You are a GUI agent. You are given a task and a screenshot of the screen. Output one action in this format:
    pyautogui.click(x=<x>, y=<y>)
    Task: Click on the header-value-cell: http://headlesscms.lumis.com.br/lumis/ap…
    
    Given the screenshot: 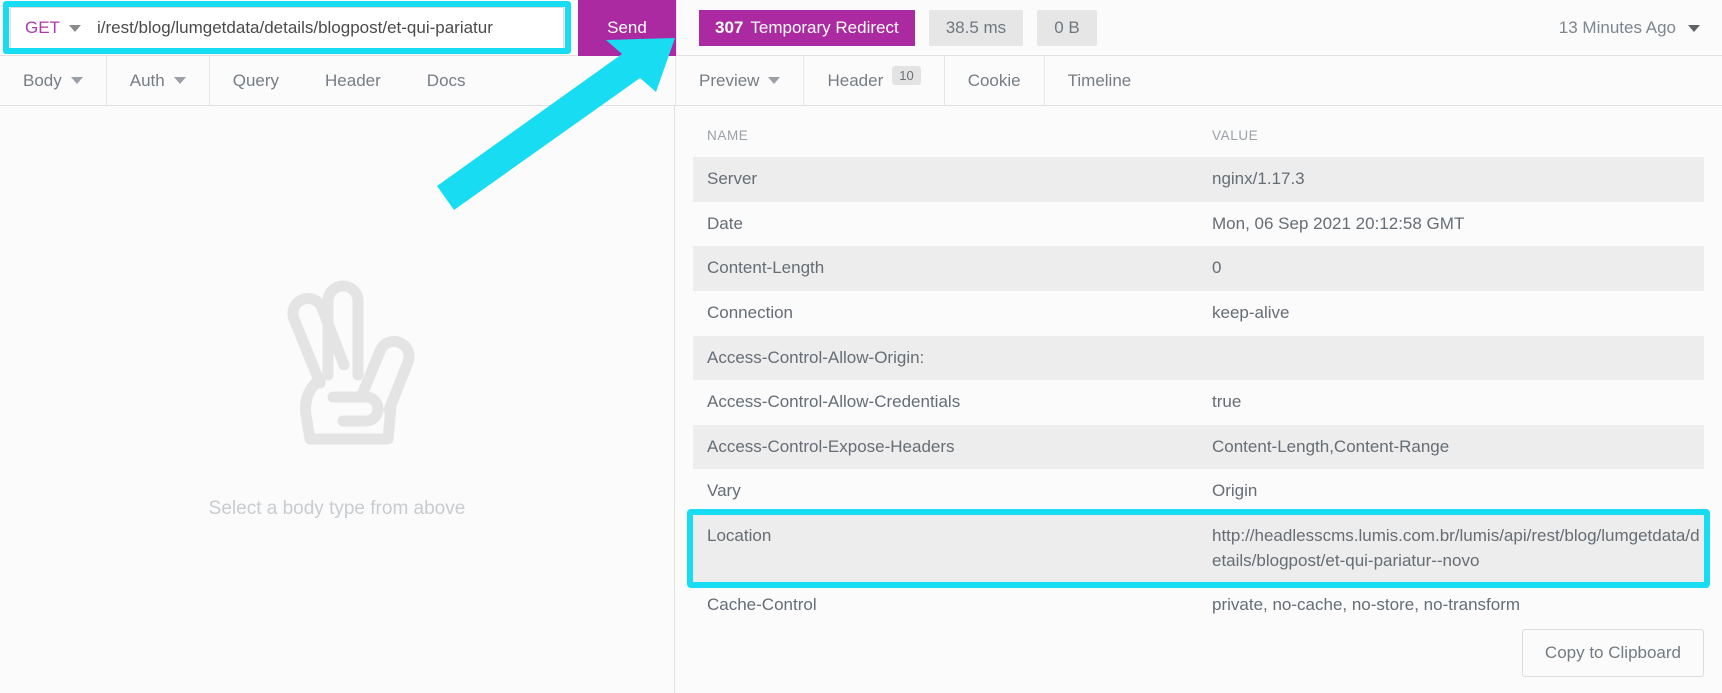 What is the action you would take?
    pyautogui.click(x=1451, y=549)
    